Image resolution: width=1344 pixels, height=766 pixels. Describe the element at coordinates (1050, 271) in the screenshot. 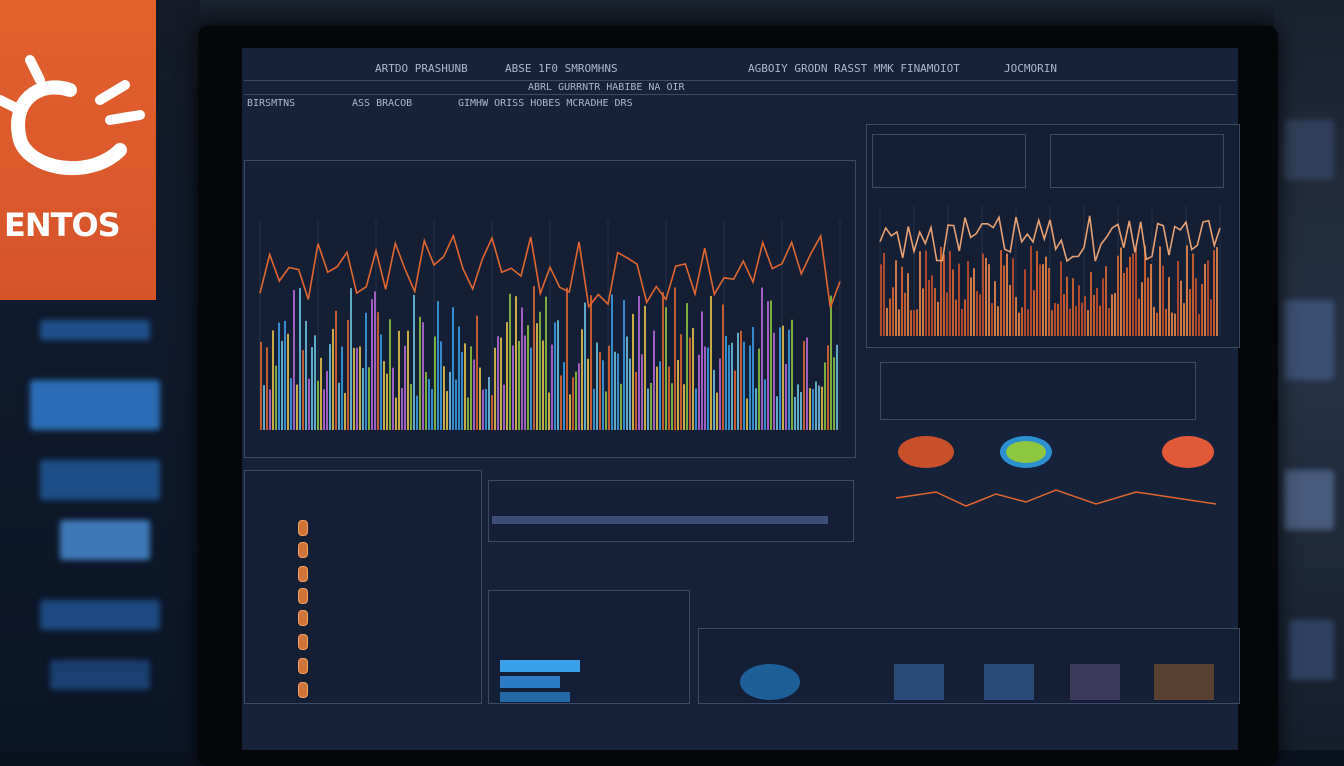

I see `side-bar-chart` at that location.